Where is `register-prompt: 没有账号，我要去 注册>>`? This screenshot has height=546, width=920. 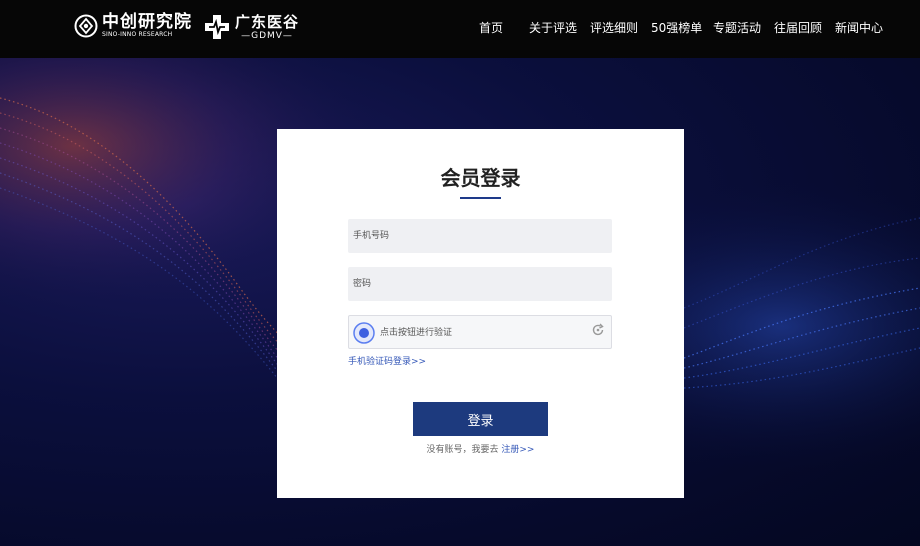 register-prompt: 没有账号，我要去 注册>> is located at coordinates (480, 450).